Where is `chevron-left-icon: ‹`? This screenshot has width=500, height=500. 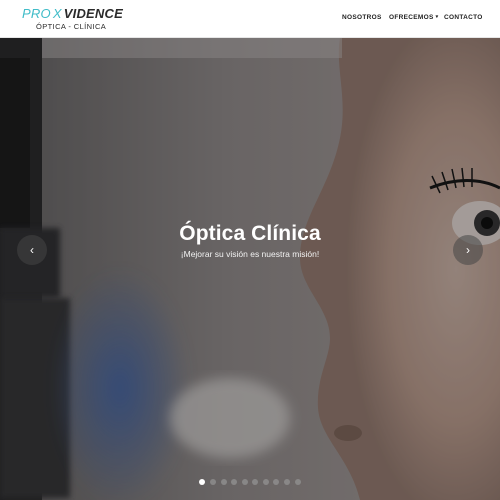 chevron-left-icon: ‹ is located at coordinates (32, 250).